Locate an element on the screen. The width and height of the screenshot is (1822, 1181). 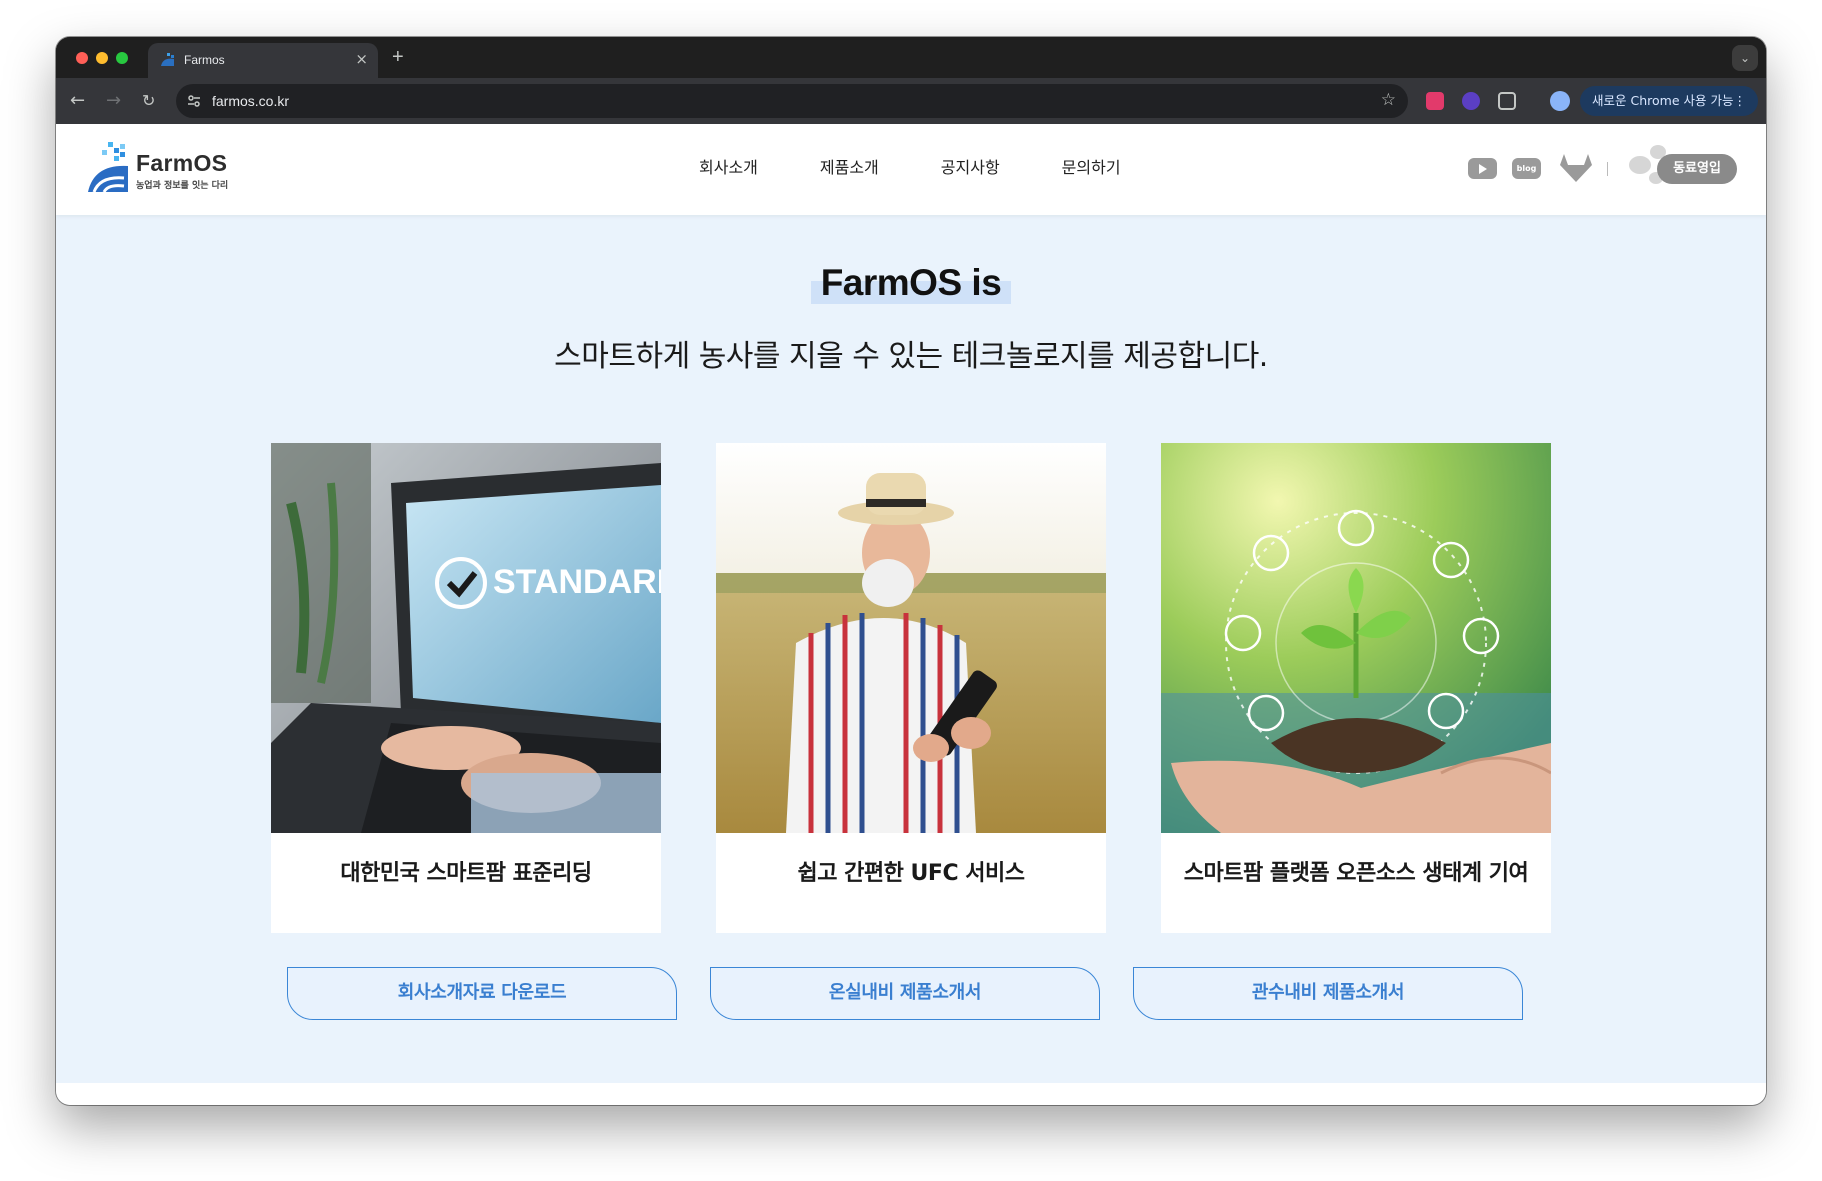
feature-card-standard: STANDARD 대한민국 스마트팜 표준리딩 is located at coordinates (466, 688).